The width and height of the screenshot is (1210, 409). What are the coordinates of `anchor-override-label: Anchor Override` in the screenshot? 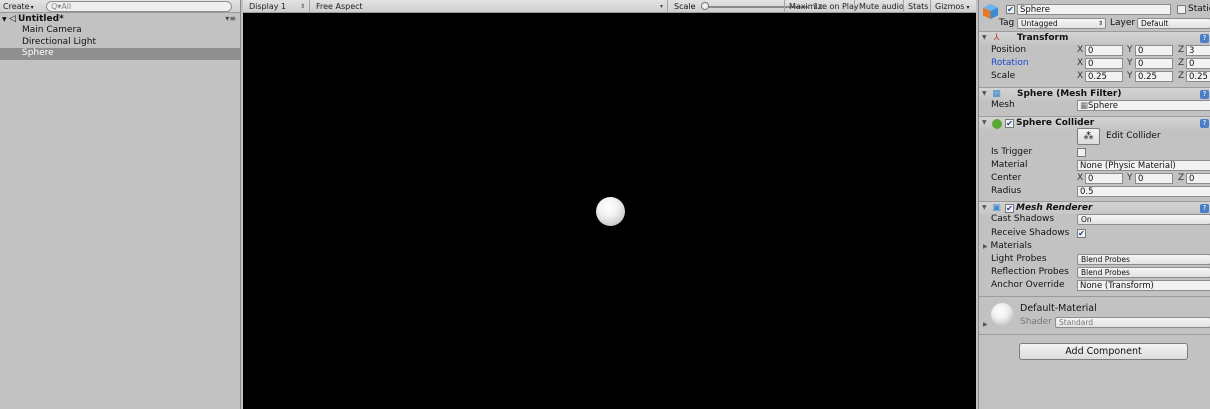 It's located at (1028, 285).